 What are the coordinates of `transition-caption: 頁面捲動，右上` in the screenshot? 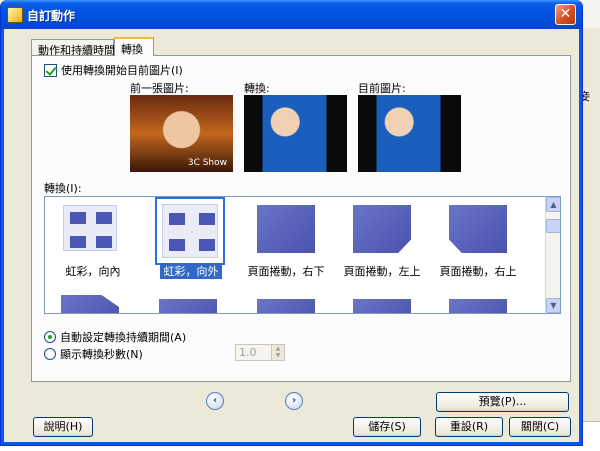 It's located at (478, 271).